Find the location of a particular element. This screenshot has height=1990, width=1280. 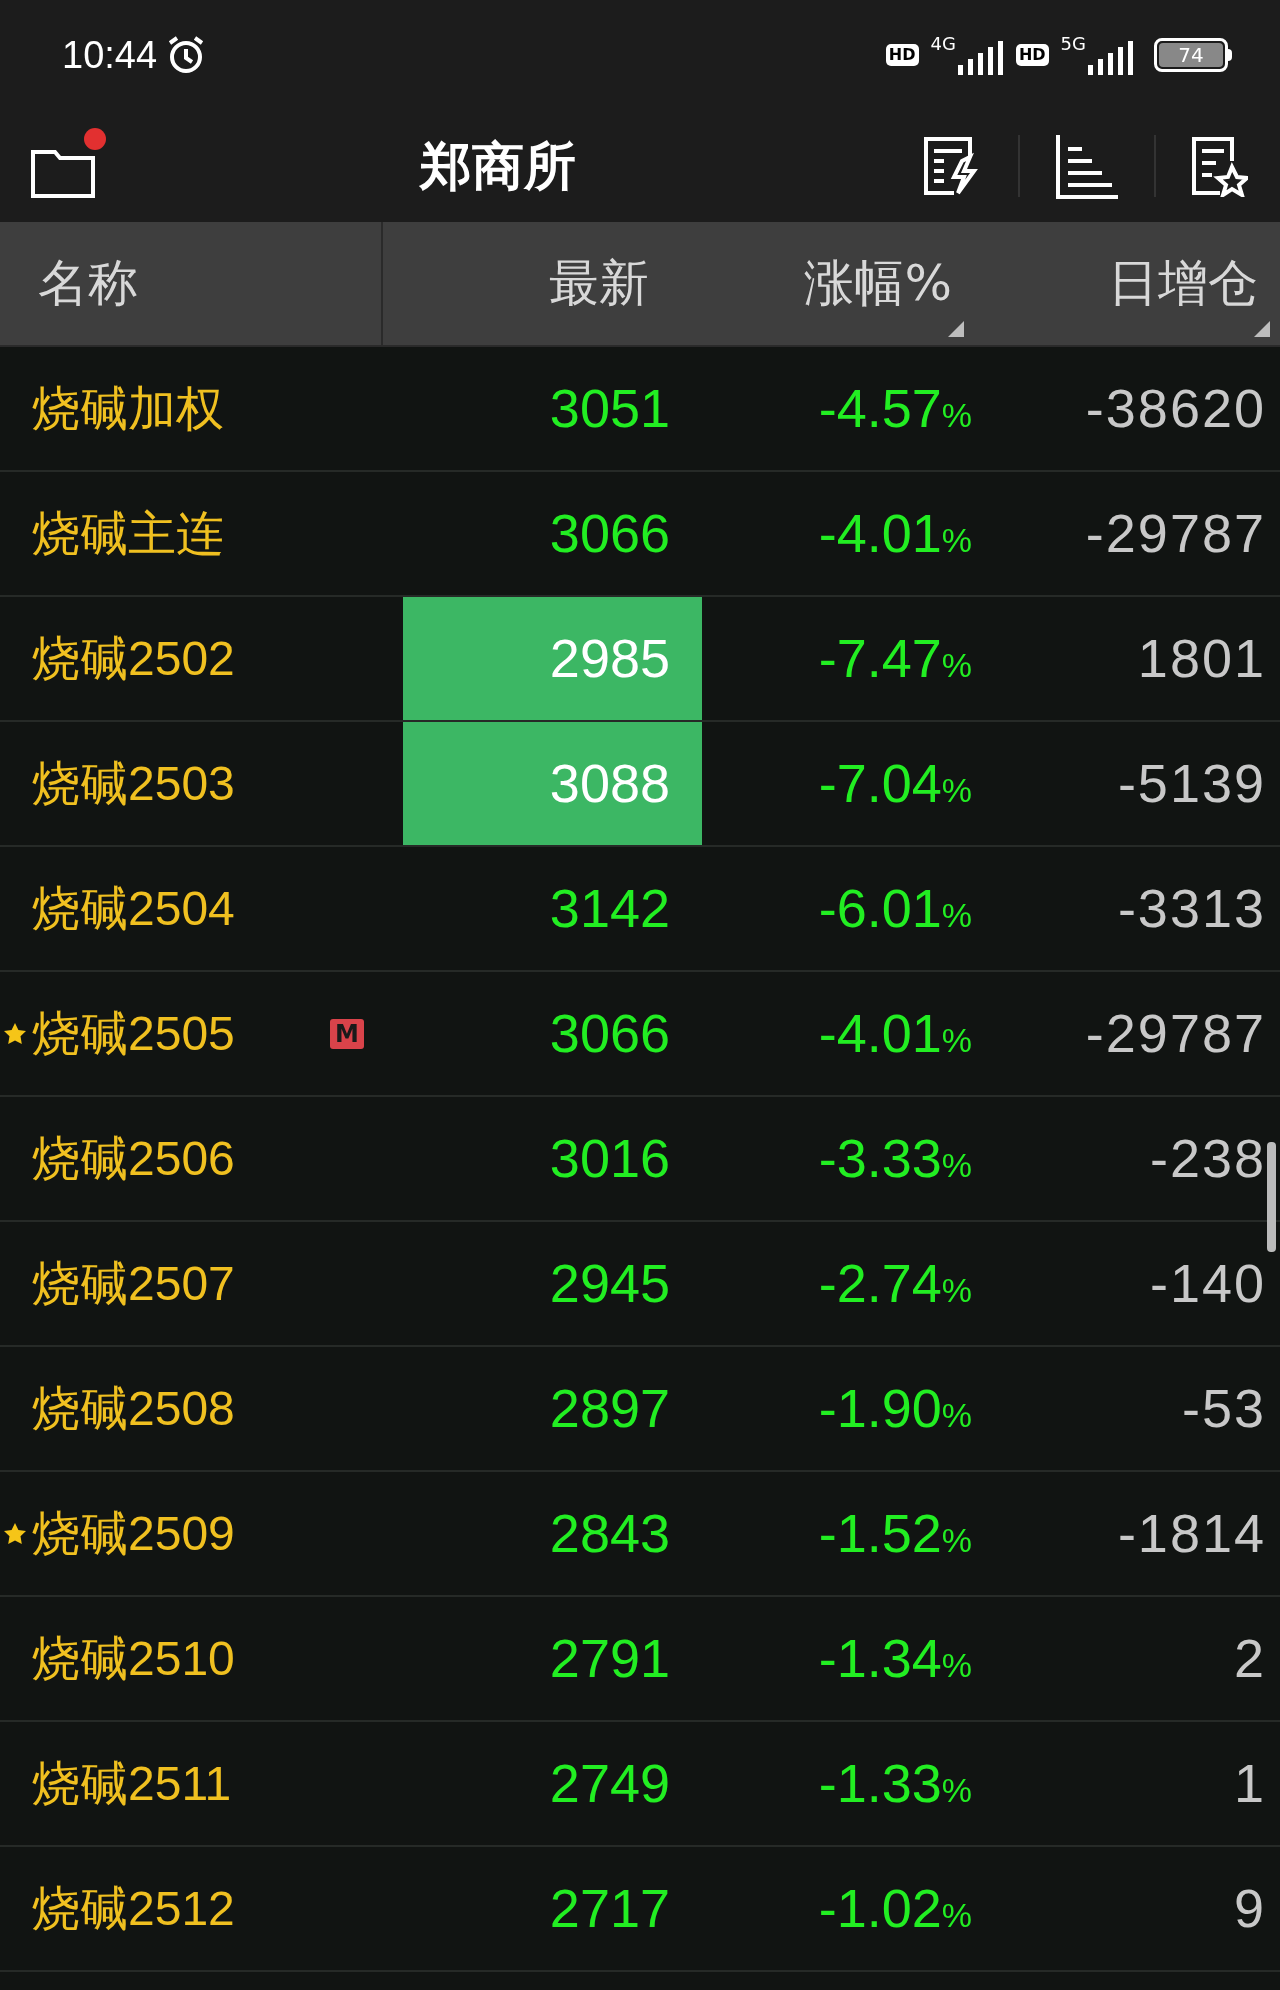

open-interest-change: -140 is located at coordinates (1207, 1283).